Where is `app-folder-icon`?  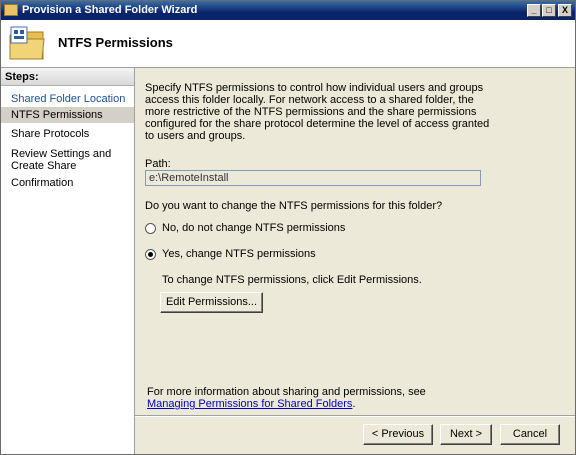
app-folder-icon is located at coordinates (11, 10).